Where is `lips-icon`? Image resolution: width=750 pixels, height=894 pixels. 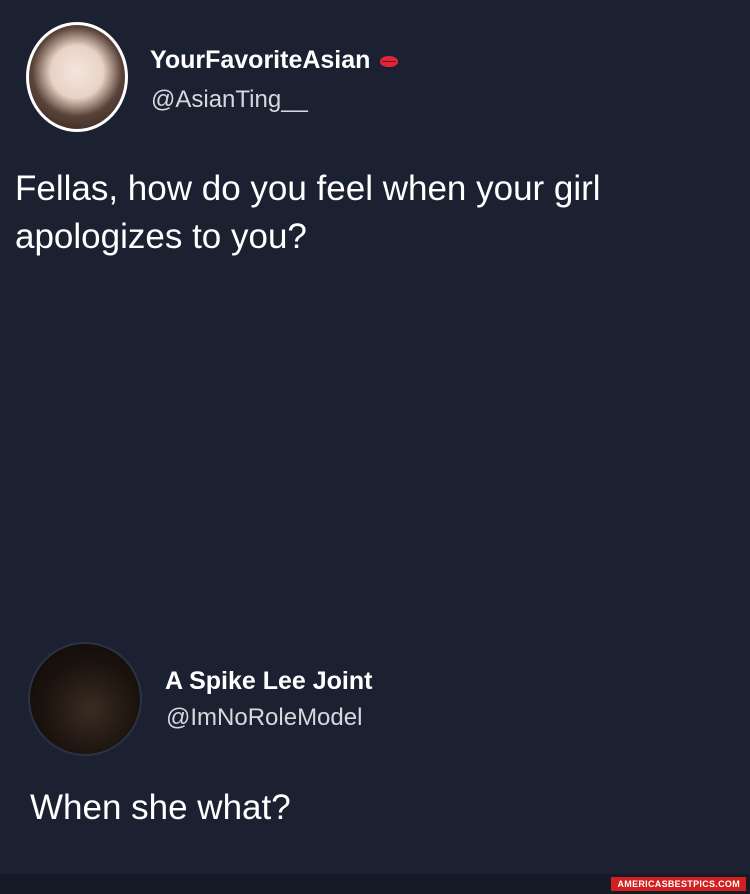 lips-icon is located at coordinates (389, 61).